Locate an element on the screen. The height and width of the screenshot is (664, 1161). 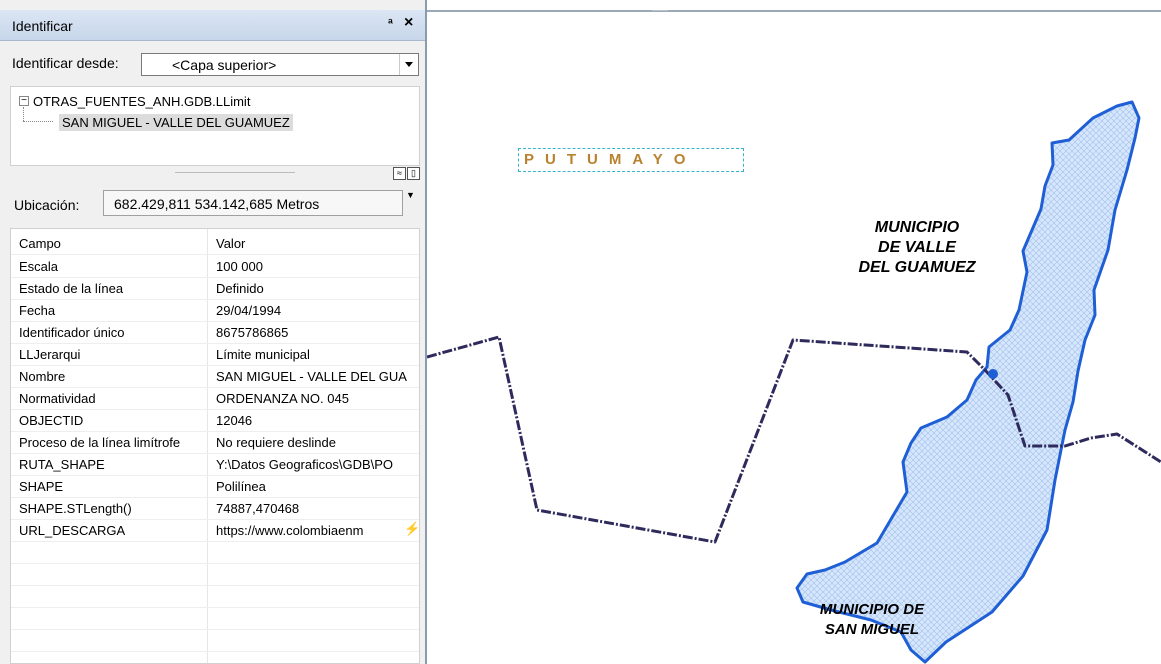
field-name: Fecha is located at coordinates (37, 310).